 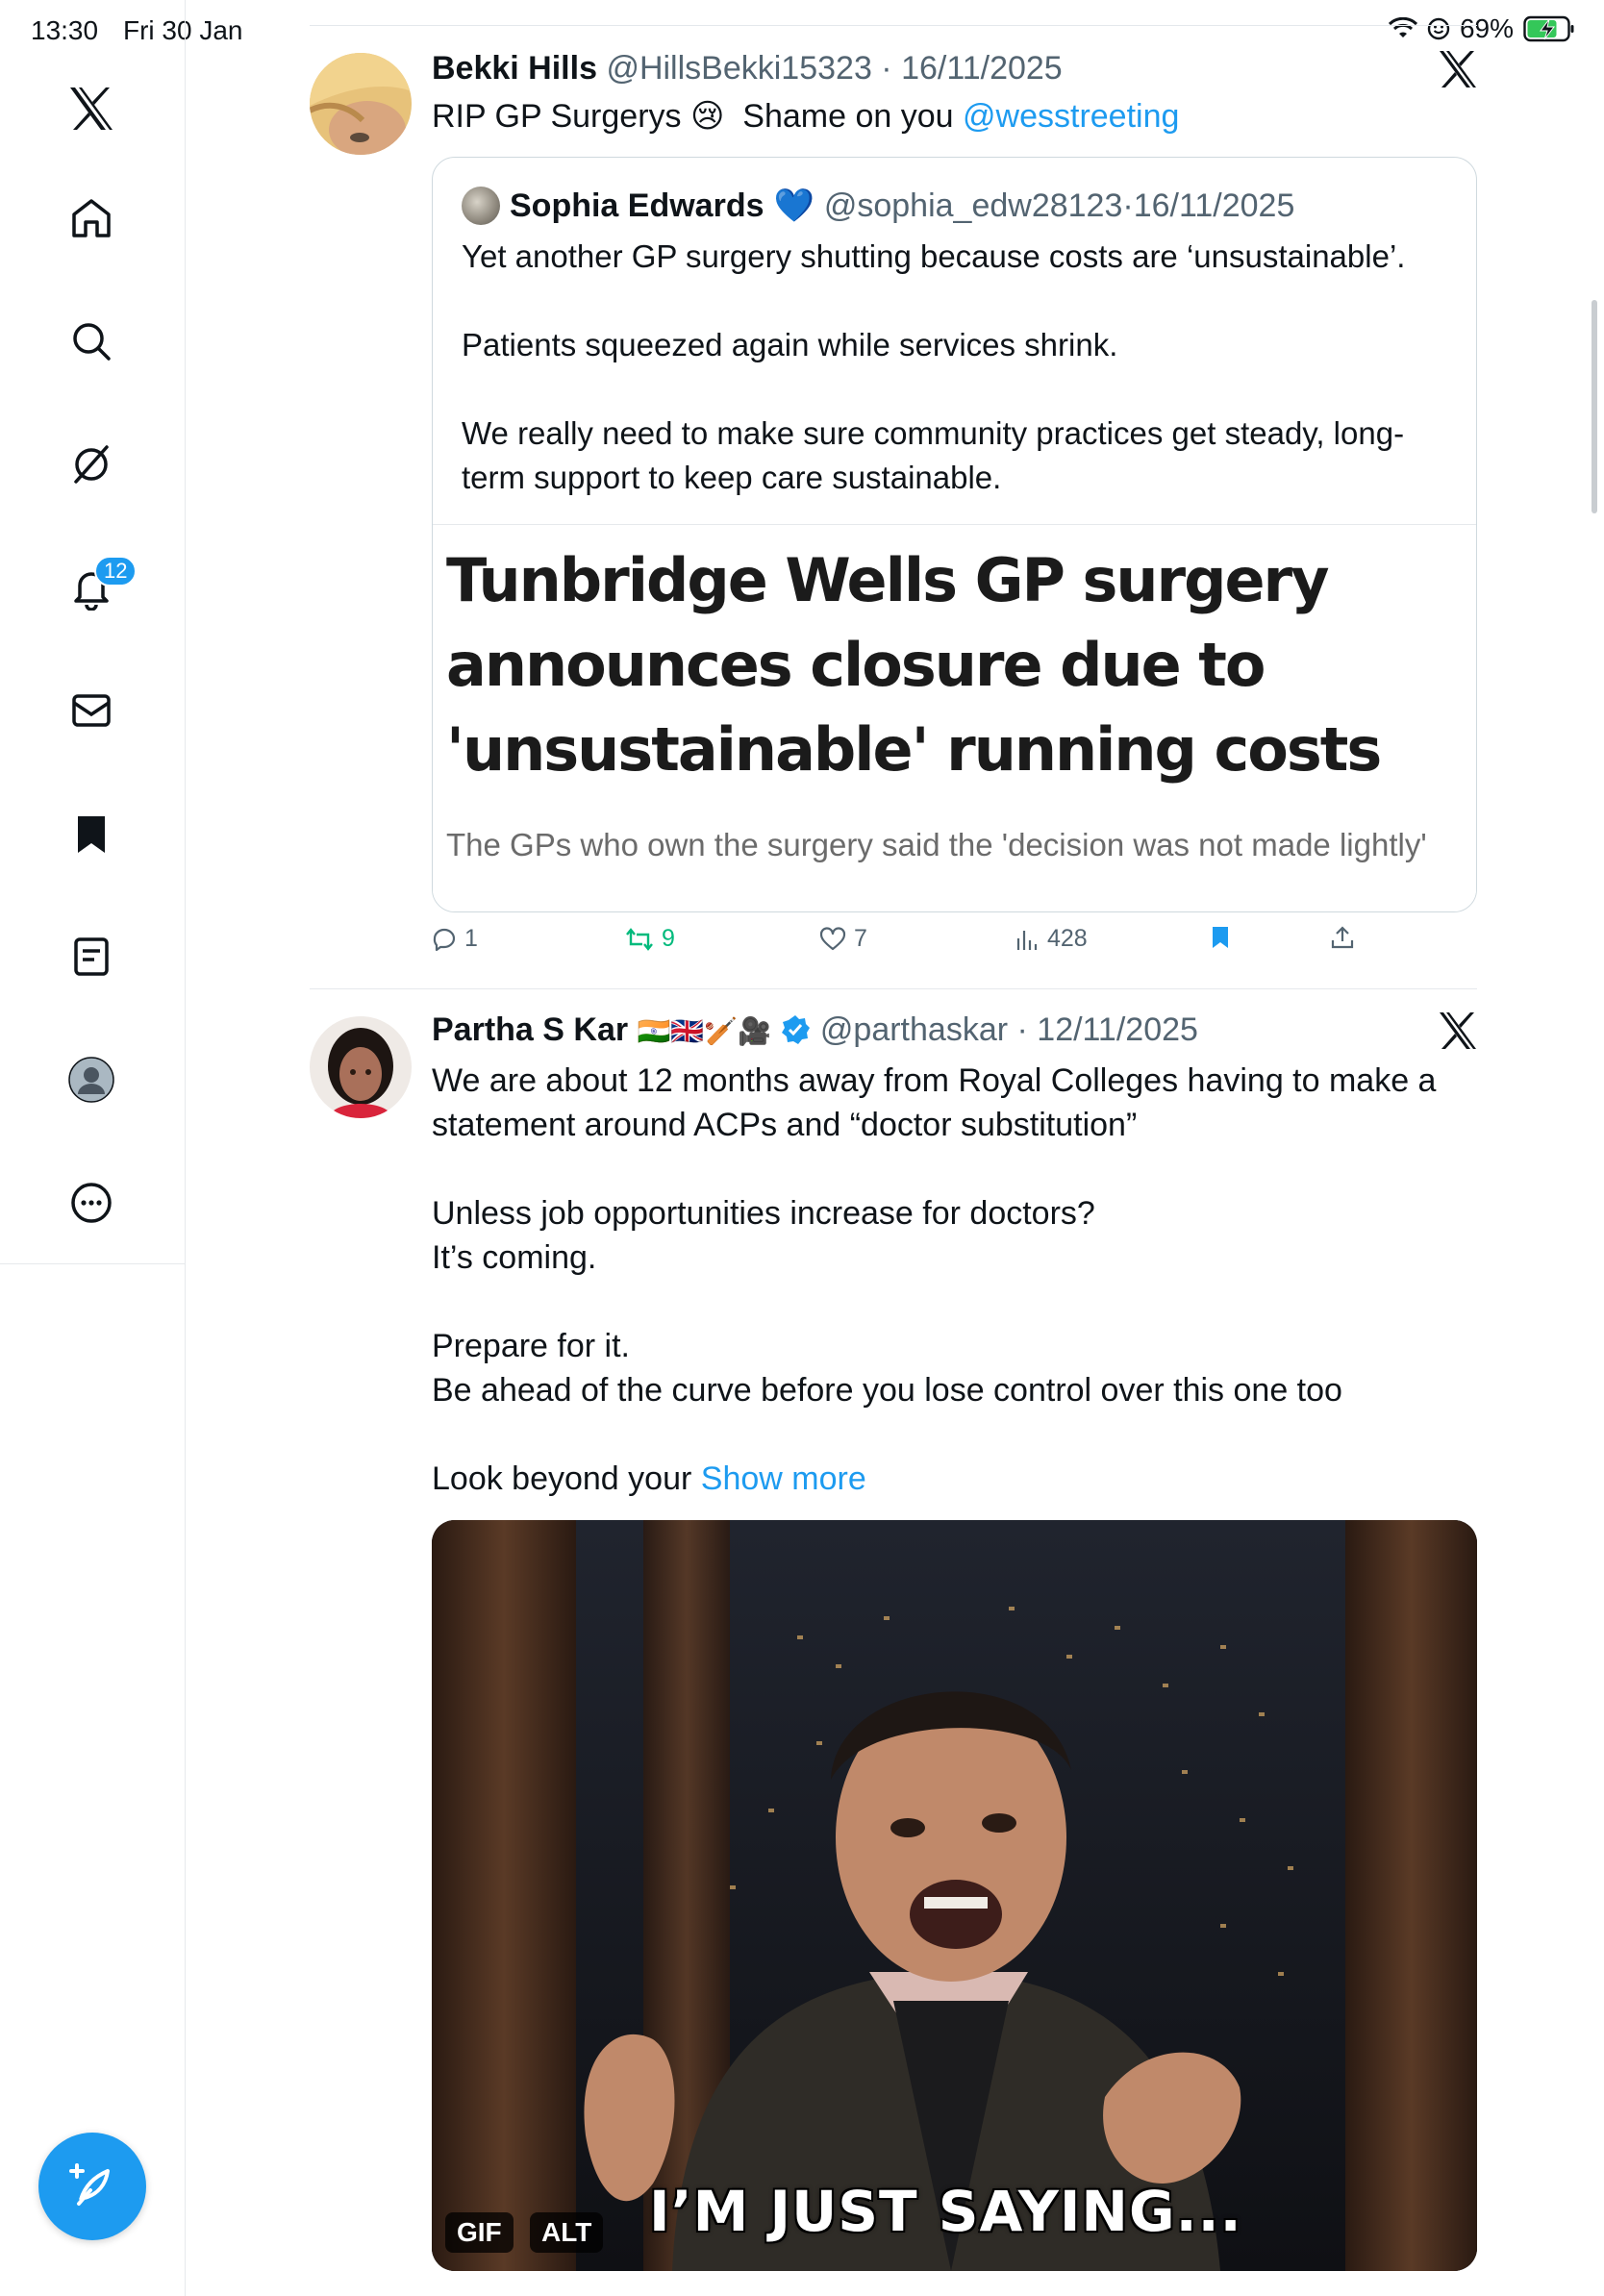 I want to click on quote-date: 16/11/2025, so click(x=1214, y=206).